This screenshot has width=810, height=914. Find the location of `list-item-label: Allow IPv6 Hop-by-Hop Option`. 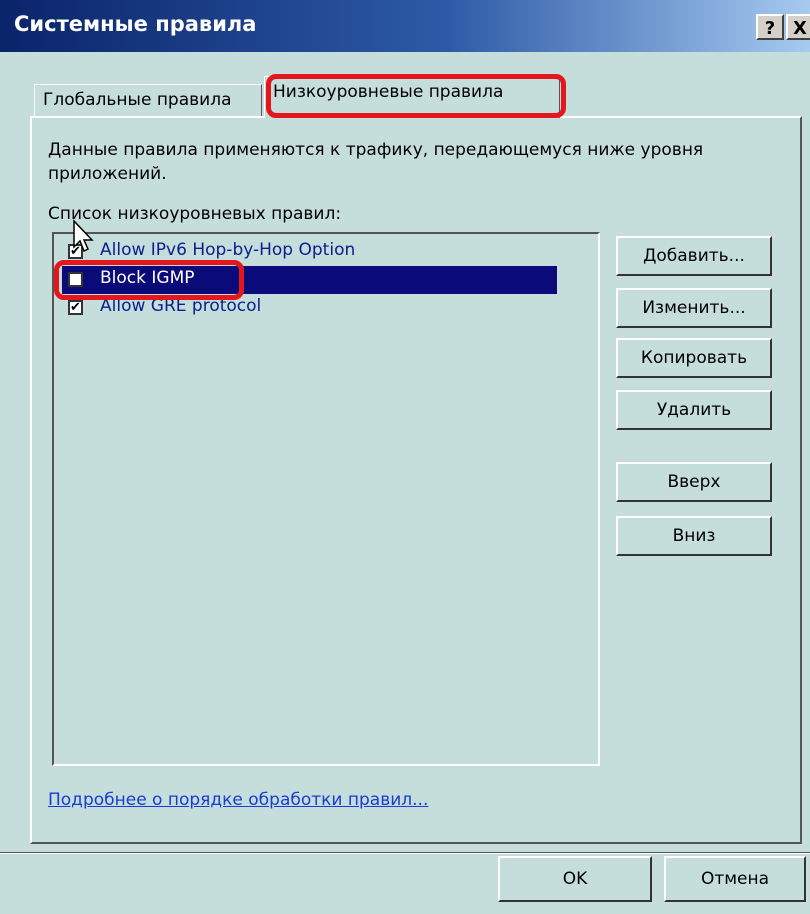

list-item-label: Allow IPv6 Hop-by-Hop Option is located at coordinates (228, 250).